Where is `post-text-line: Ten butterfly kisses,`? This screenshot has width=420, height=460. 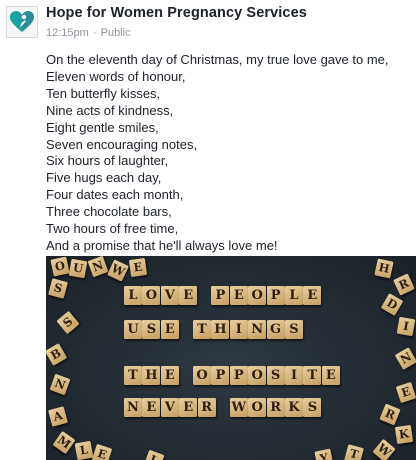 post-text-line: Ten butterfly kisses, is located at coordinates (103, 93).